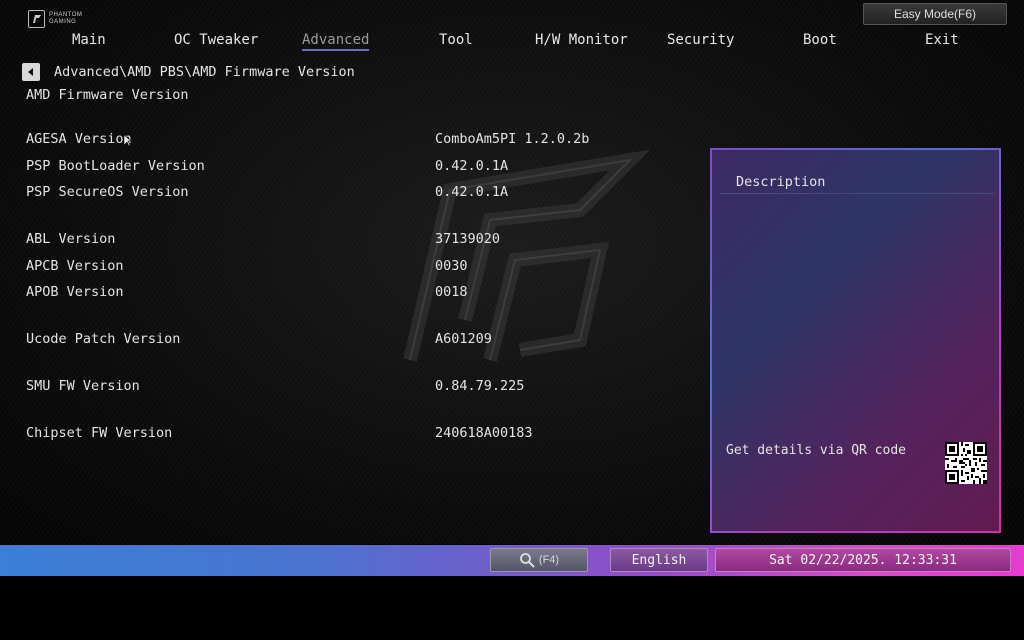 Image resolution: width=1024 pixels, height=640 pixels. Describe the element at coordinates (107, 95) in the screenshot. I see `page-title: AMD Firmware Version` at that location.